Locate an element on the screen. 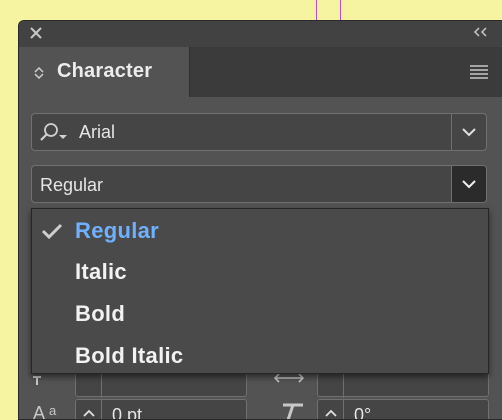 This screenshot has width=502, height=420. menu-item-label: Regular is located at coordinates (117, 230).